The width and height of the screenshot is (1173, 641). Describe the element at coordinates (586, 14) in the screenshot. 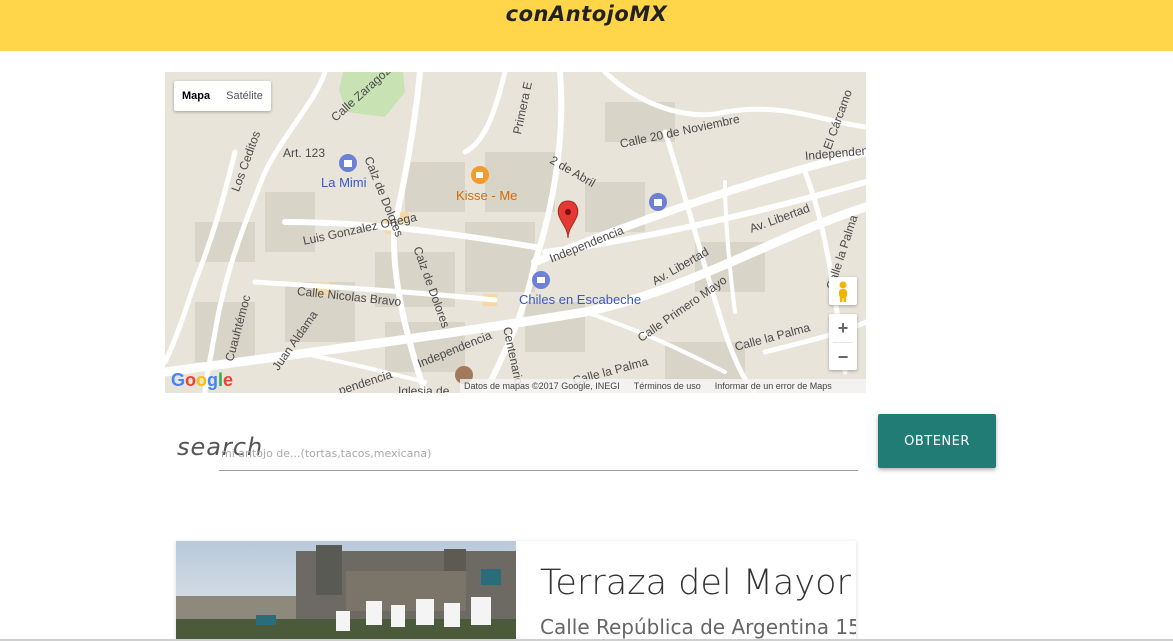

I see `brand-title: conAntojoMX` at that location.